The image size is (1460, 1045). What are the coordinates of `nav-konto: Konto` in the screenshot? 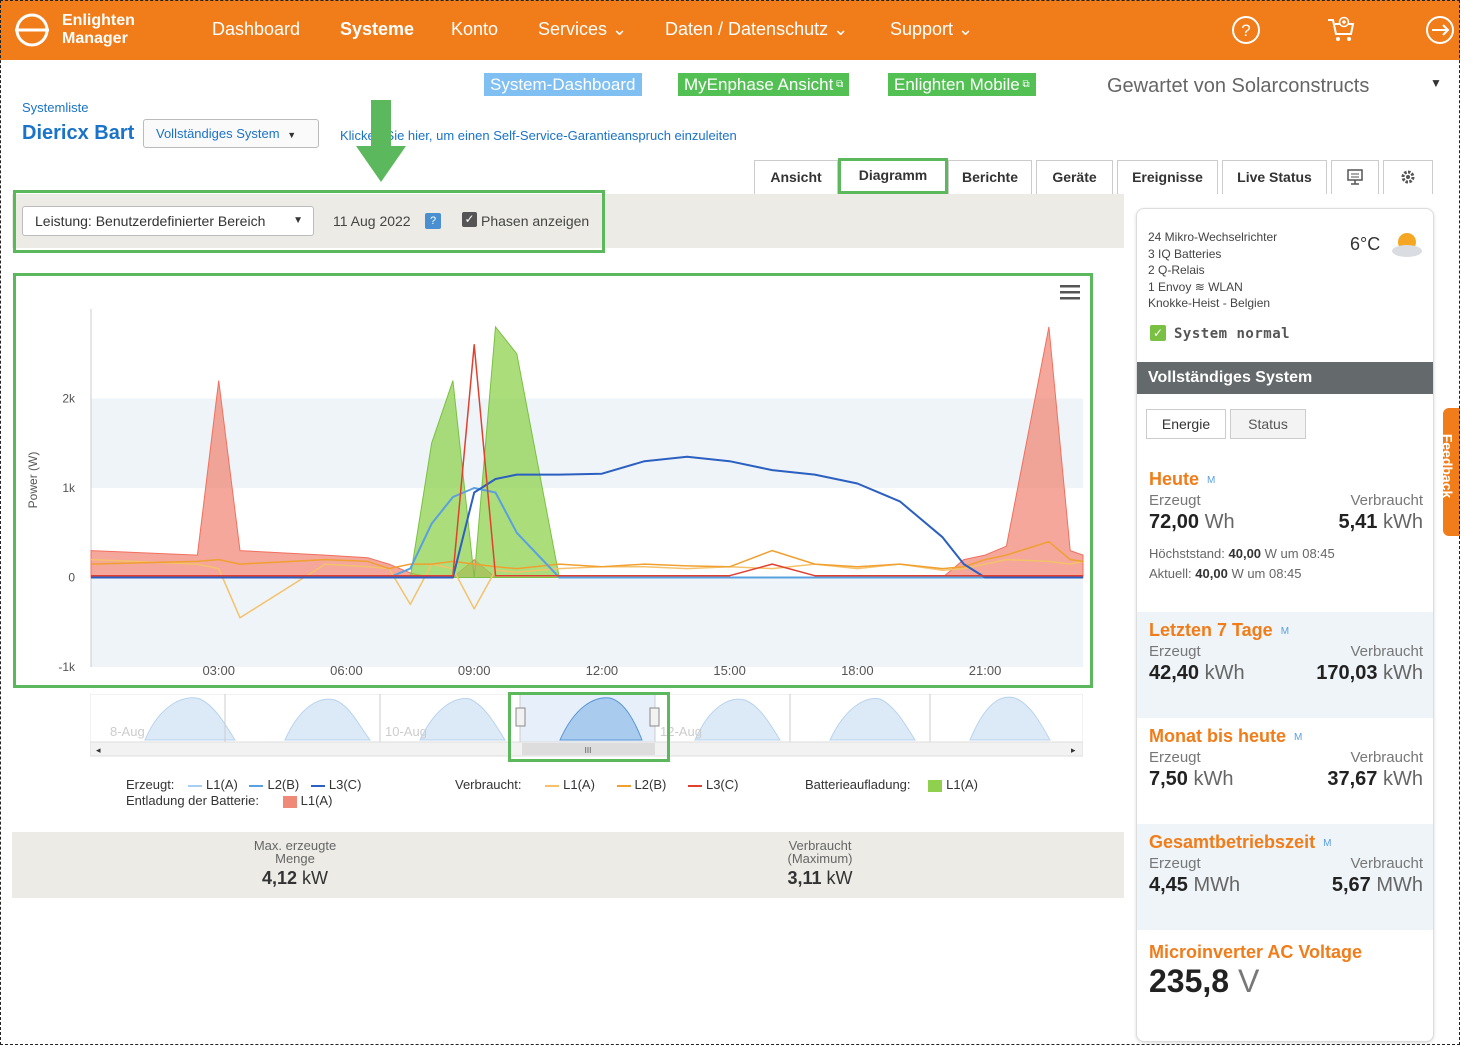 It's located at (474, 29).